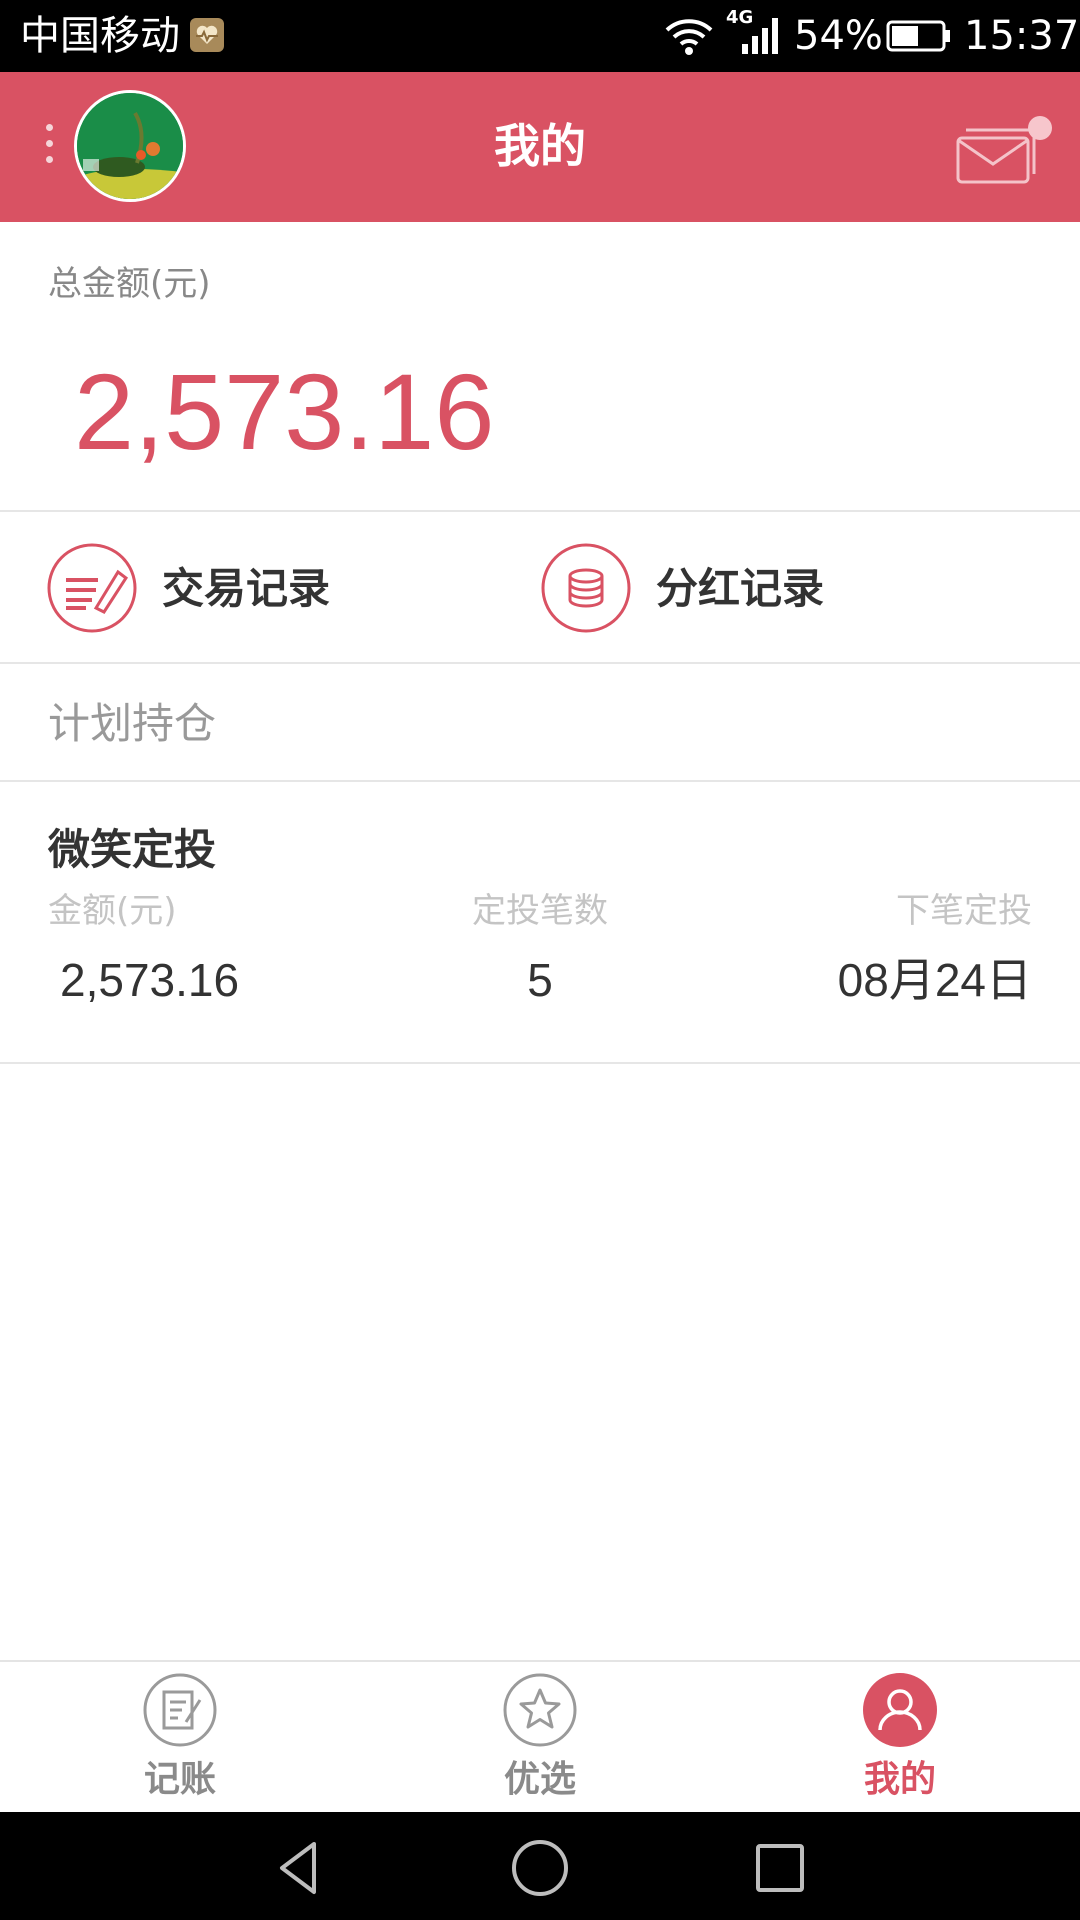  What do you see at coordinates (1040, 128) in the screenshot?
I see `unread-badge` at bounding box center [1040, 128].